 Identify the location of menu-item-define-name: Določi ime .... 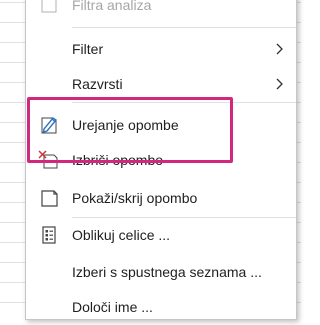
(161, 307).